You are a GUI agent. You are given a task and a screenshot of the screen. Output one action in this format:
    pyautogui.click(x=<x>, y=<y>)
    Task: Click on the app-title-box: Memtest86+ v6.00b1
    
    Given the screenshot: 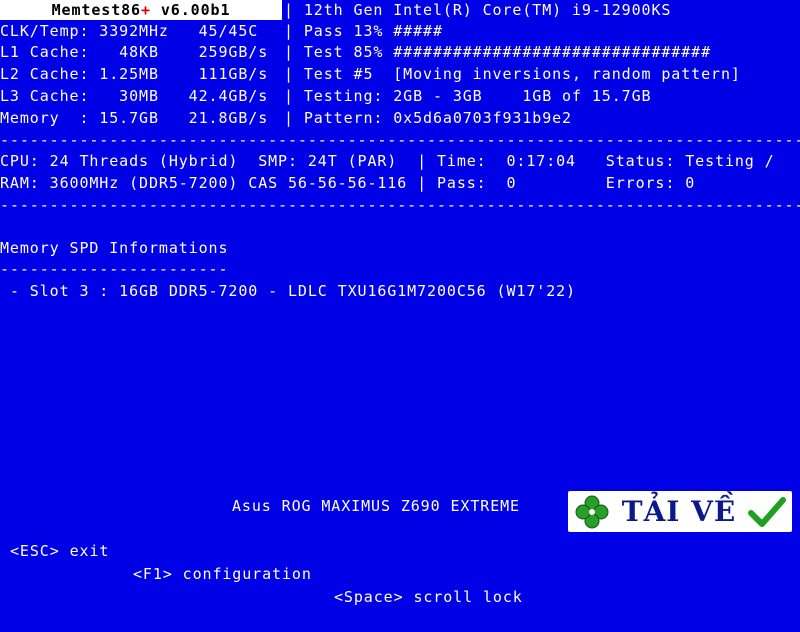 What is the action you would take?
    pyautogui.click(x=141, y=10)
    